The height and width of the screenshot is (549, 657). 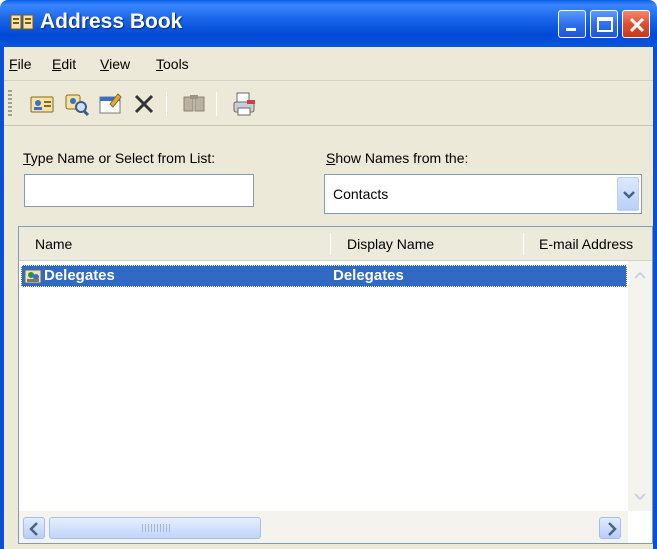 What do you see at coordinates (335, 244) in the screenshot?
I see `list-header: Name Display Name E-mail Address` at bounding box center [335, 244].